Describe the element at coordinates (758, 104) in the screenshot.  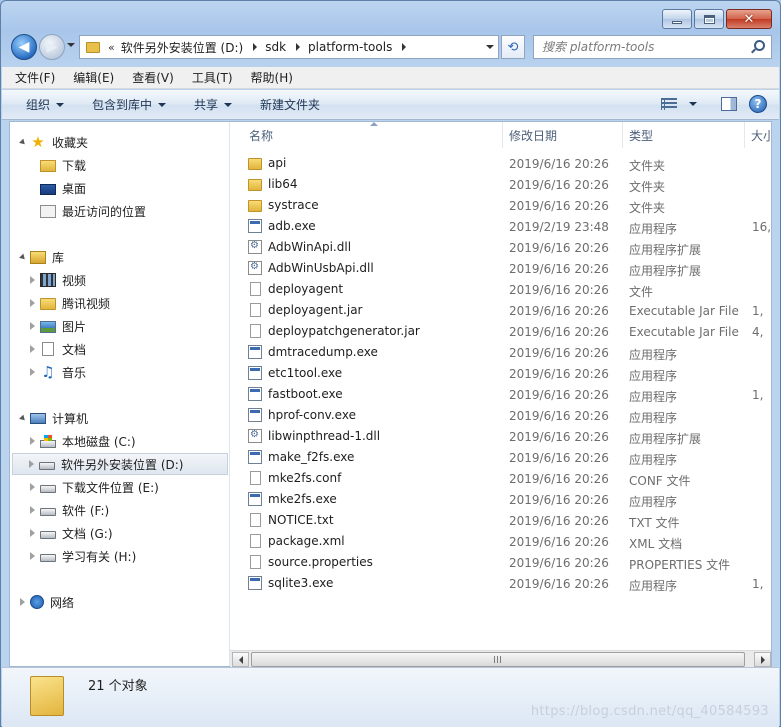
I see `help-icon: ?` at that location.